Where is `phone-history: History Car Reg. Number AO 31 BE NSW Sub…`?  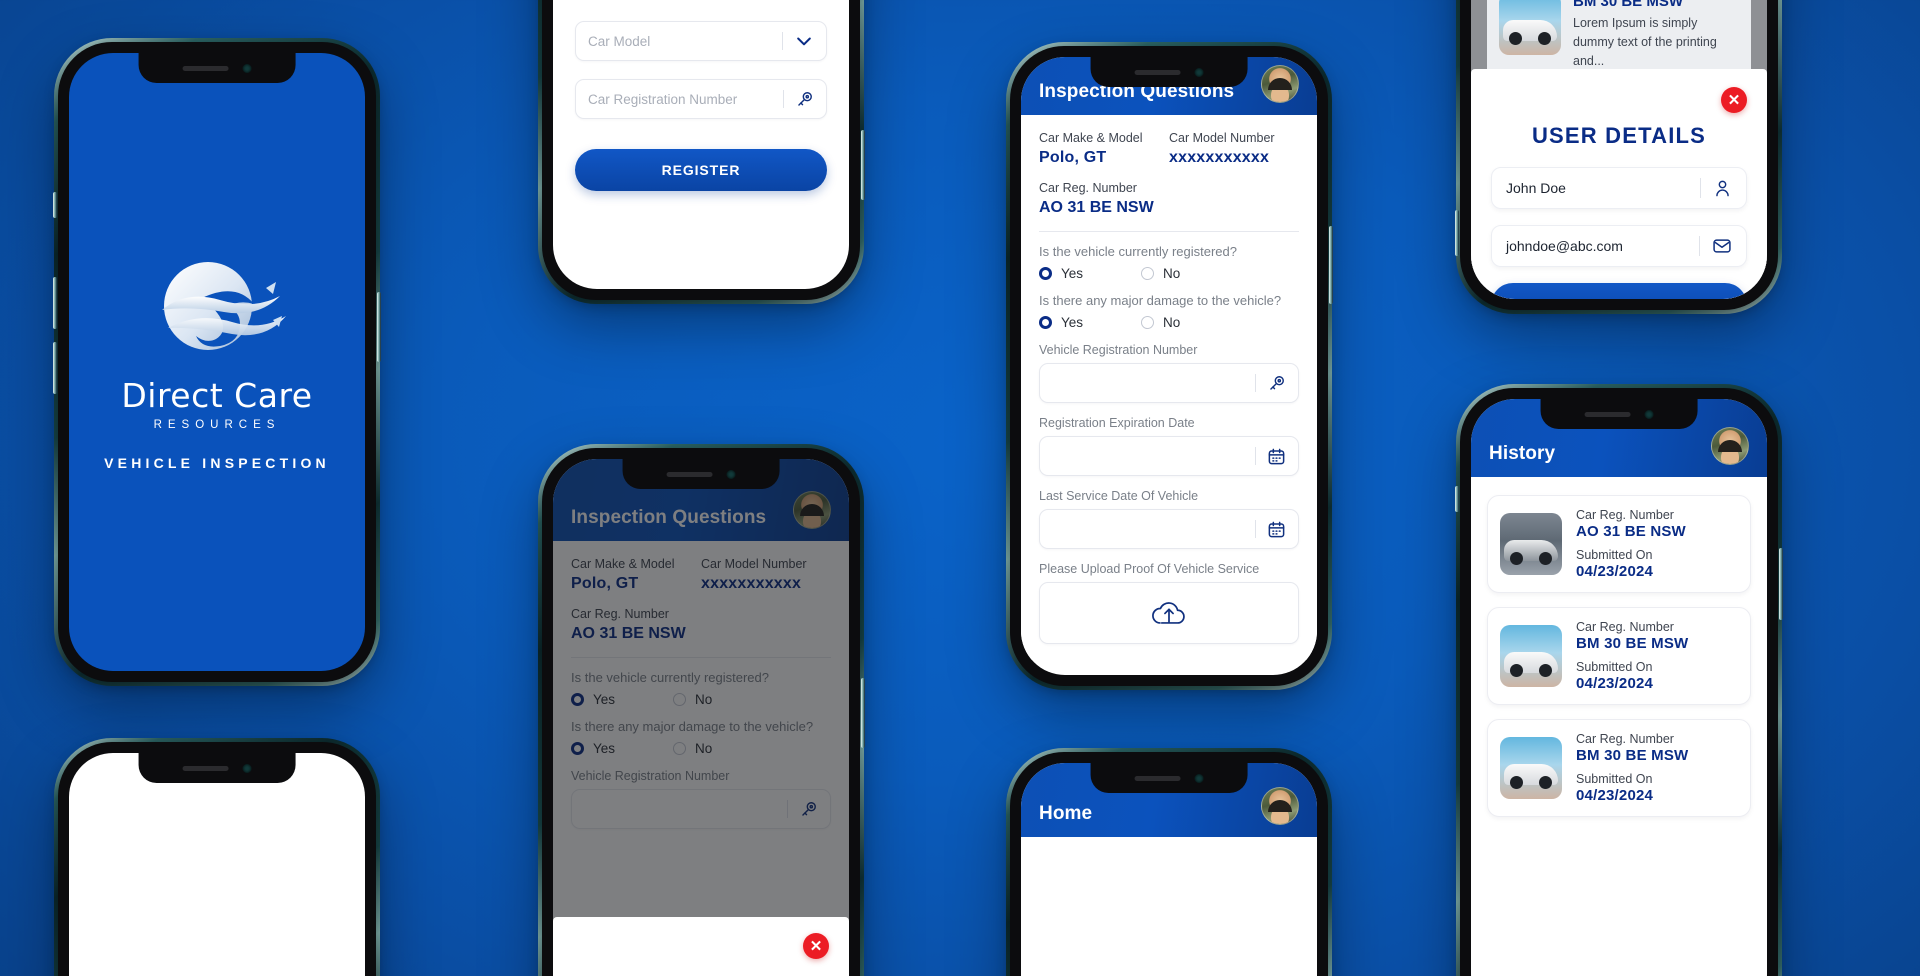 phone-history: History Car Reg. Number AO 31 BE NSW Sub… is located at coordinates (1619, 680).